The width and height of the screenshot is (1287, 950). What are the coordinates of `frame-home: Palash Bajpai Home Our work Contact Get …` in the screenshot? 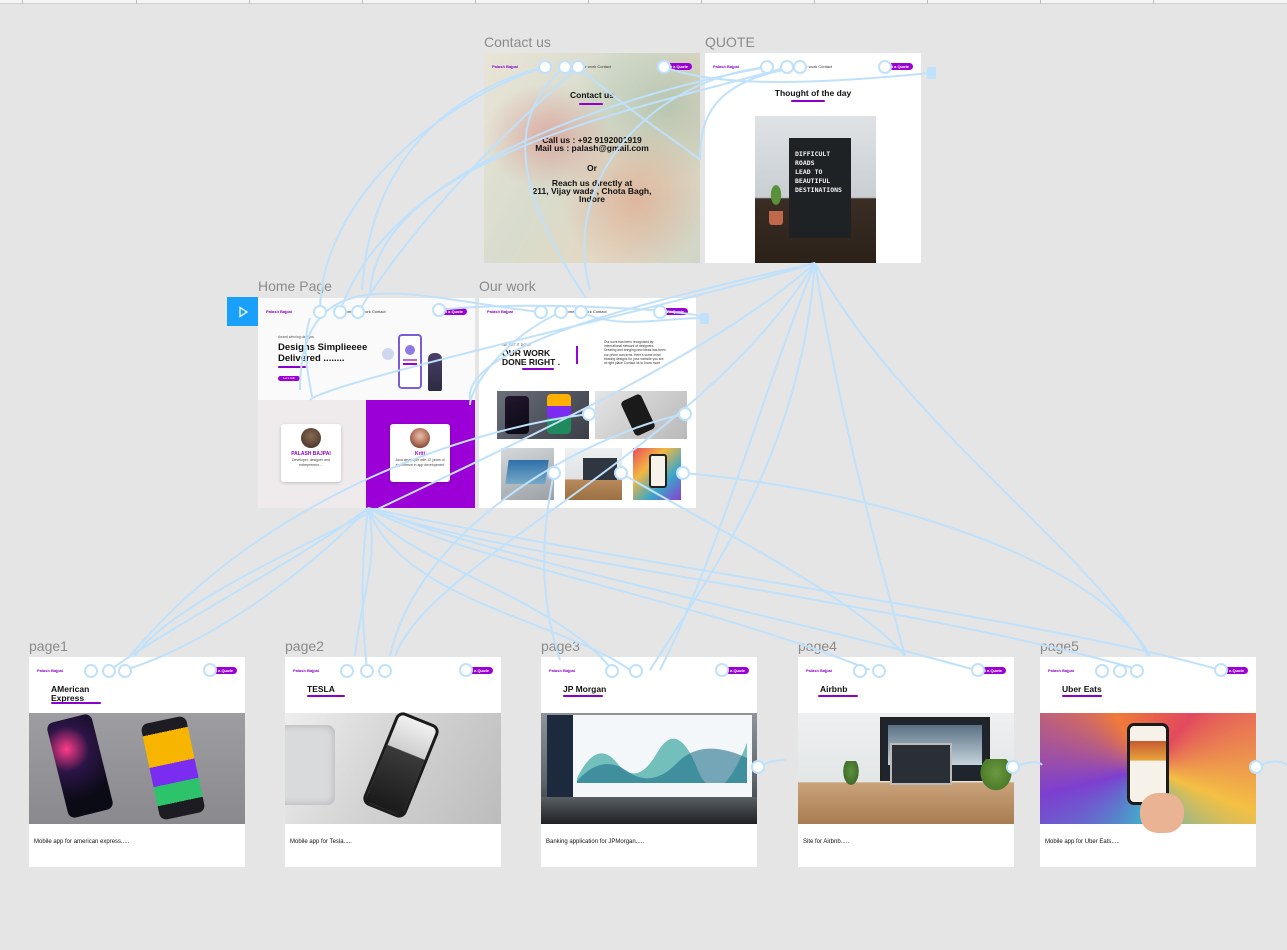 It's located at (366, 403).